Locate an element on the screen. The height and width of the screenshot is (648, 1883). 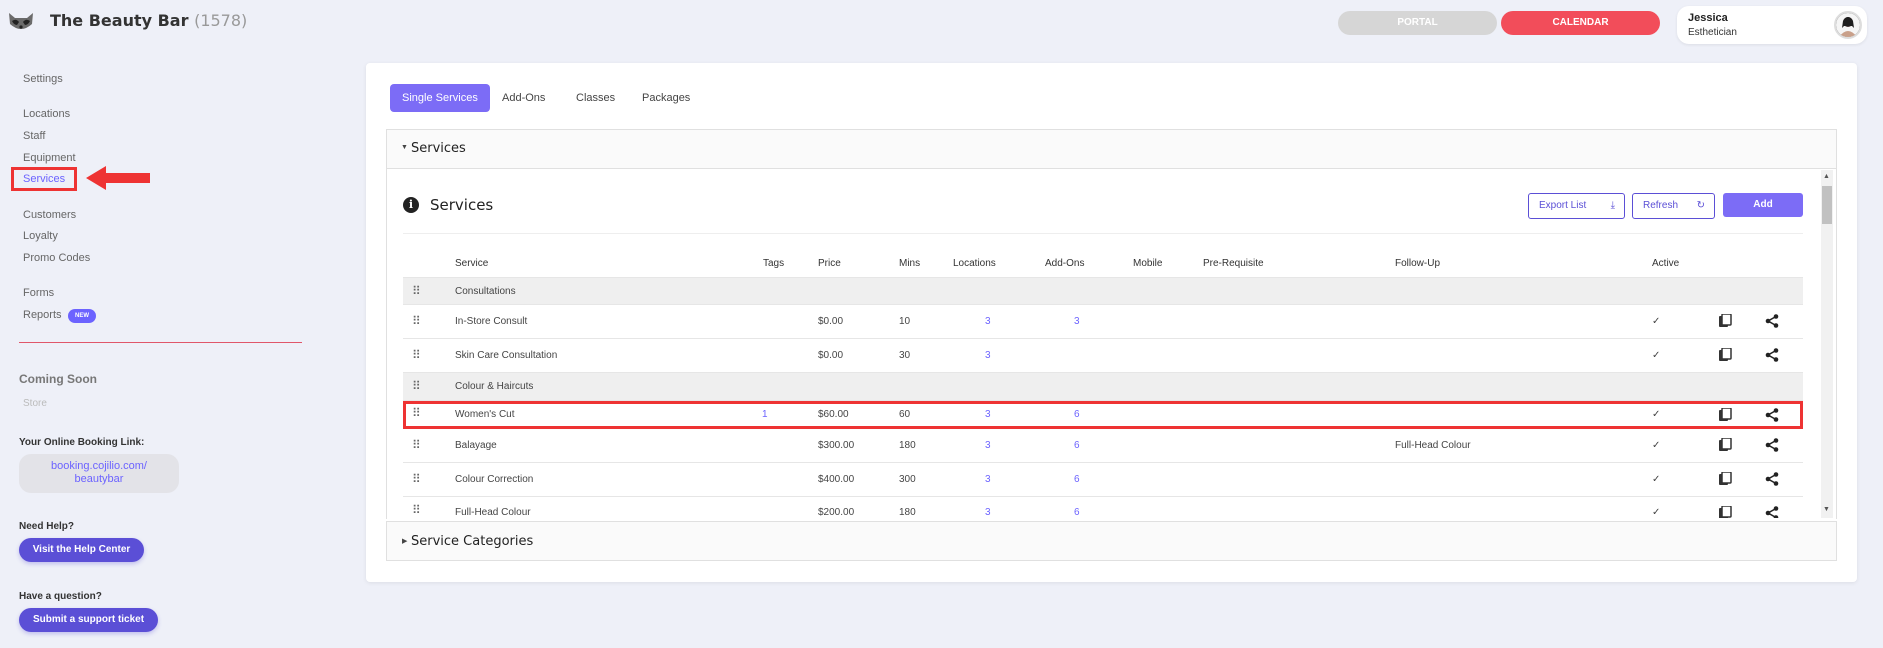
raccoon-logo-icon is located at coordinates (21, 22).